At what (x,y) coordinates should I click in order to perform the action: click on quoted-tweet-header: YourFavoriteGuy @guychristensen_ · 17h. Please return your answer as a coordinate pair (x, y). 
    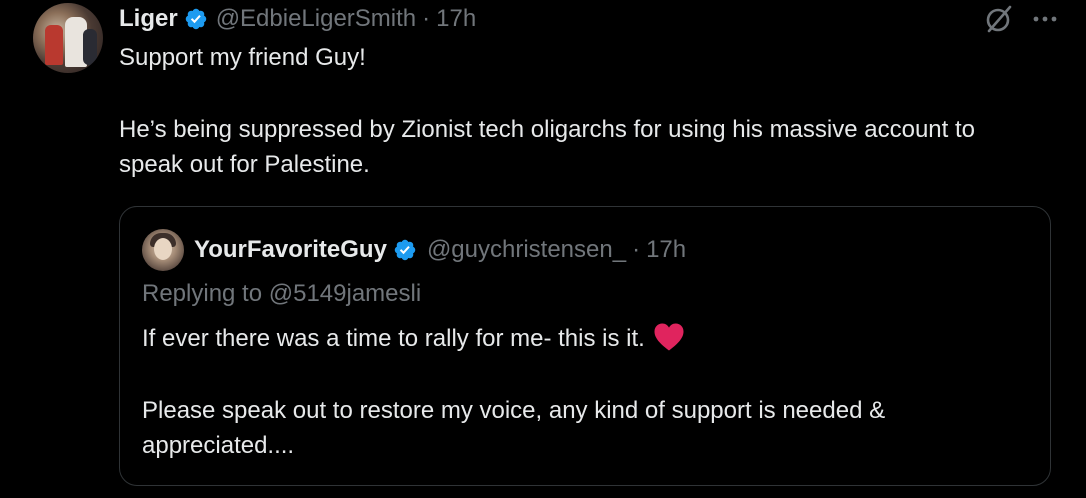
    Looking at the image, I should click on (440, 250).